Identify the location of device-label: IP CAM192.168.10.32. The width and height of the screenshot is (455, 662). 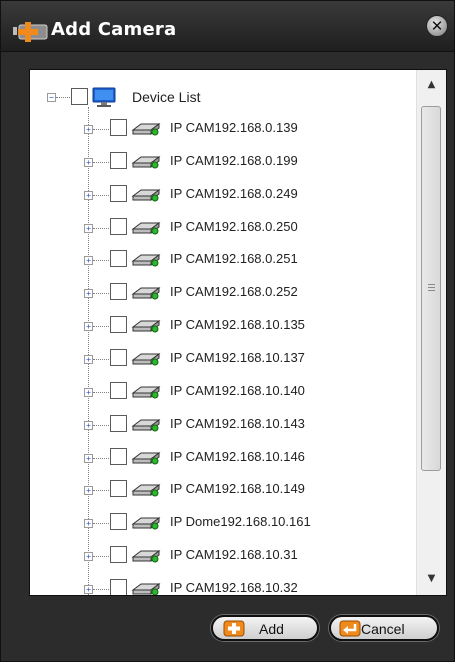
(234, 587).